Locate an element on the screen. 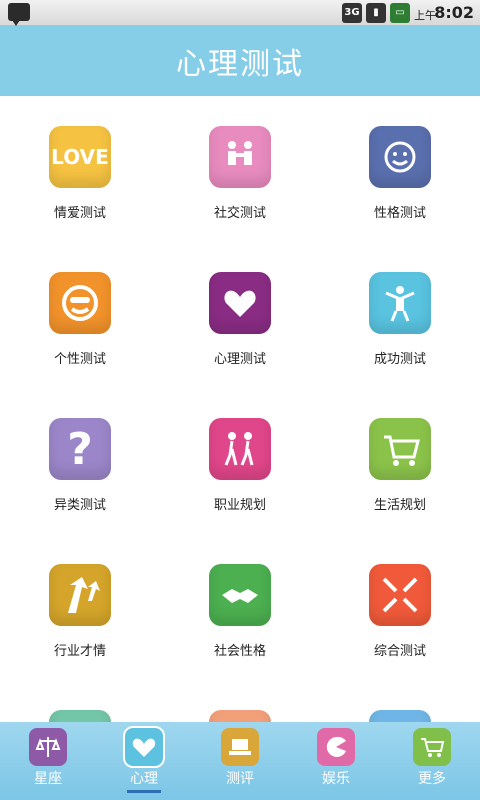  tab-more: 更多 is located at coordinates (432, 758).